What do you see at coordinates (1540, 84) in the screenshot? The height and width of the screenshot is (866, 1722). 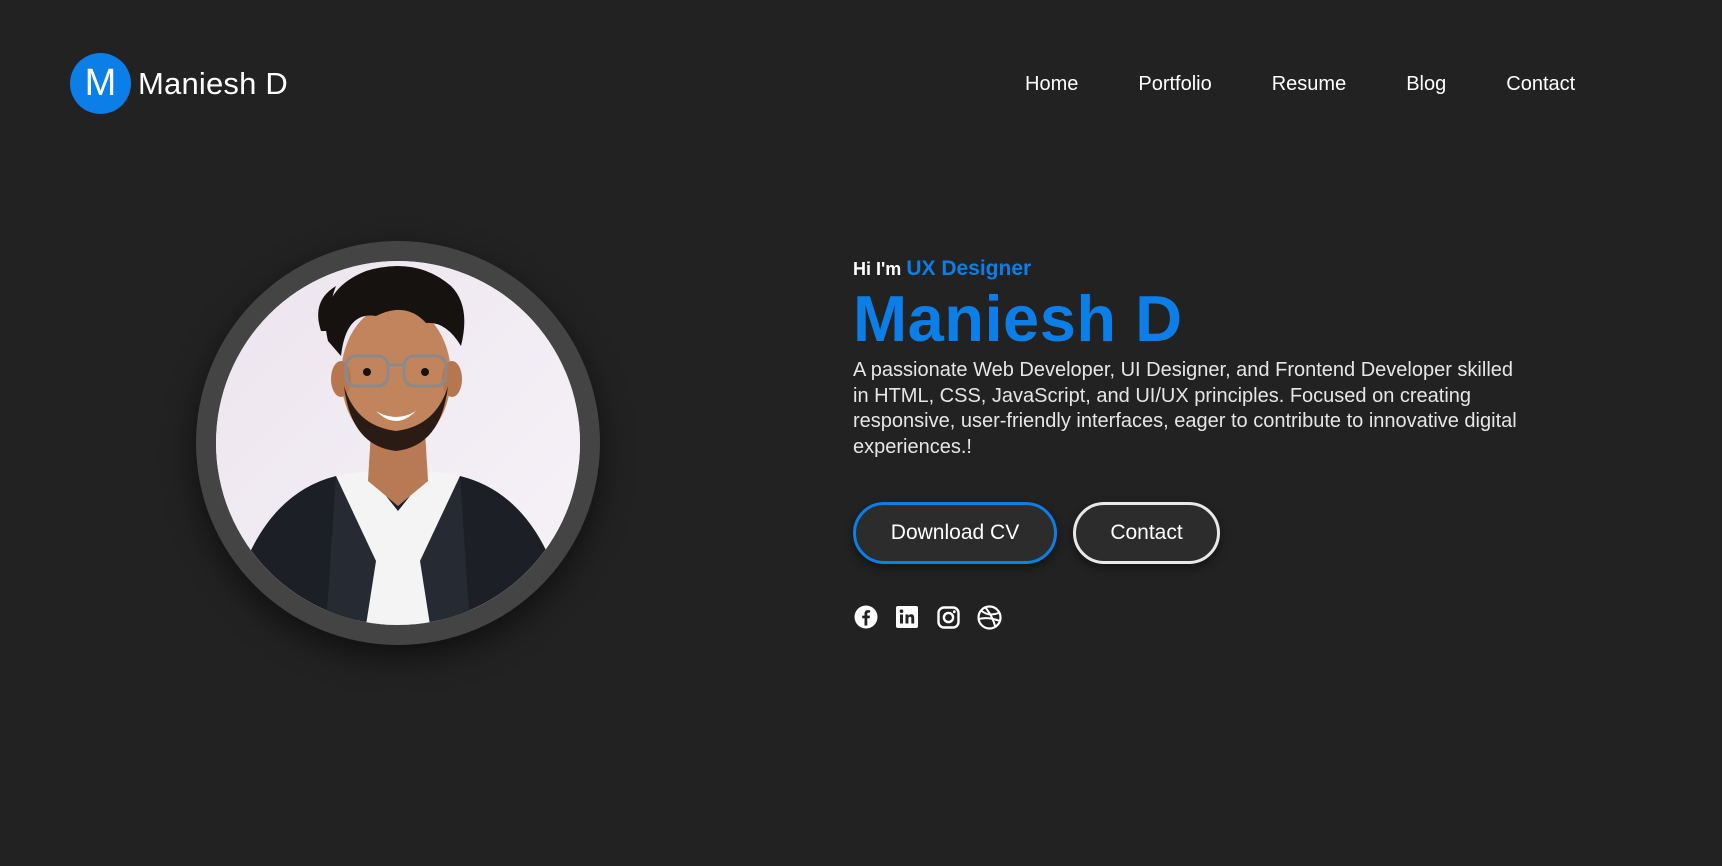 I see `nav-contact: Contact` at bounding box center [1540, 84].